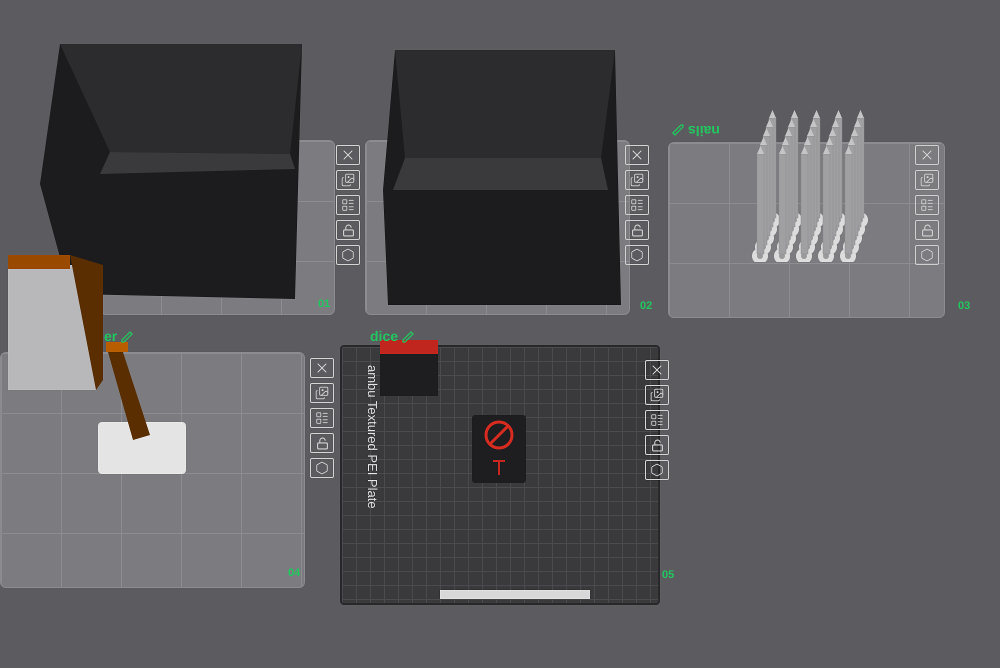  I want to click on plate-type-label: ambu Textured PEI Plate, so click(374, 437).